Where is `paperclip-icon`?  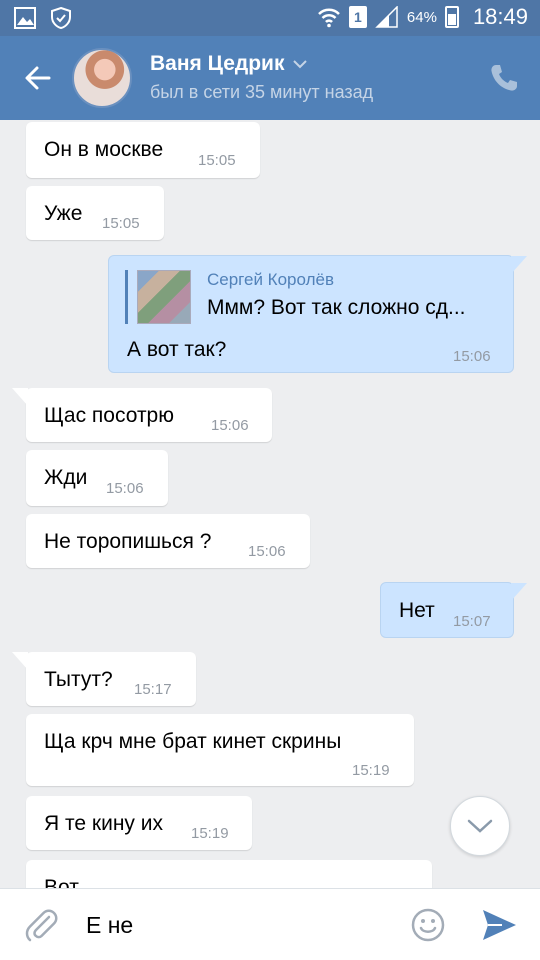
paperclip-icon is located at coordinates (41, 925).